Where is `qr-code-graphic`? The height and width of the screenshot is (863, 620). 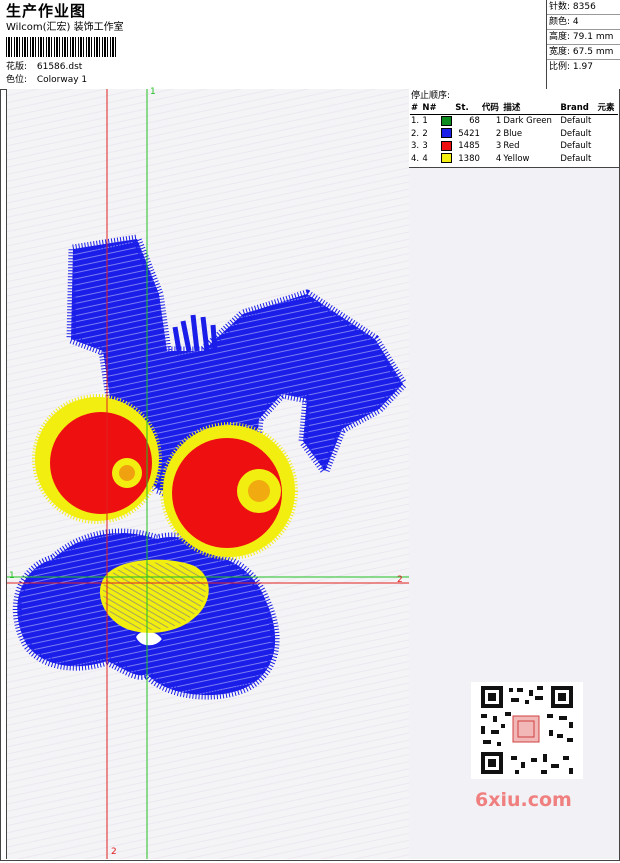 qr-code-graphic is located at coordinates (527, 730).